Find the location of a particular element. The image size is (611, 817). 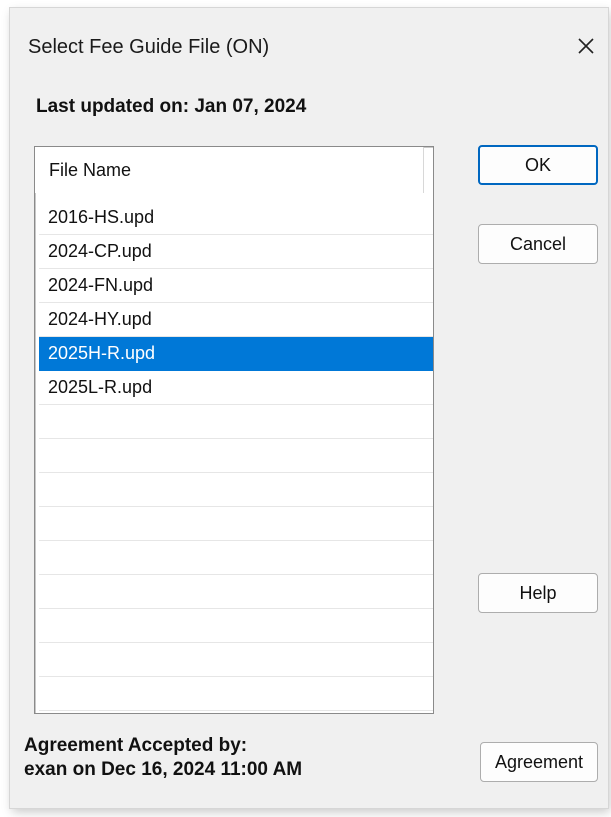

close-button is located at coordinates (586, 46).